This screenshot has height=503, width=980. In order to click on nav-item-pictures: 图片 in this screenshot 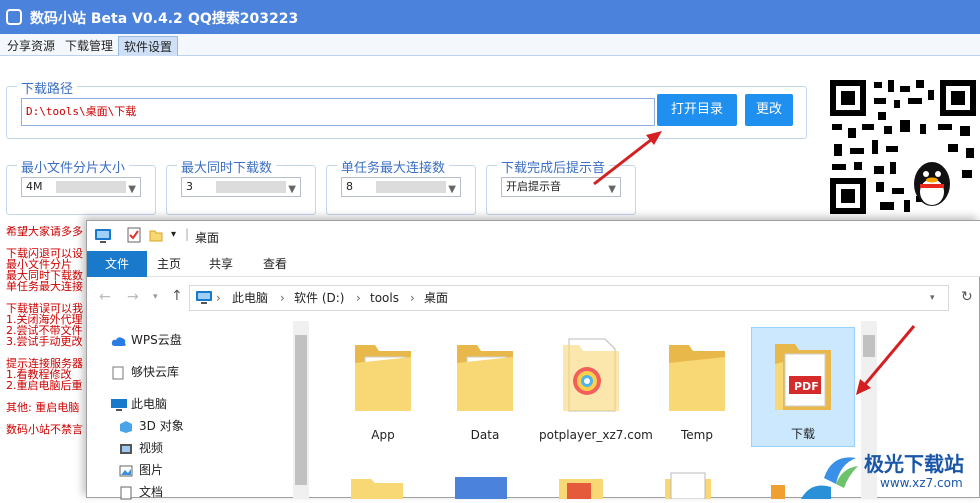, I will do `click(141, 470)`.